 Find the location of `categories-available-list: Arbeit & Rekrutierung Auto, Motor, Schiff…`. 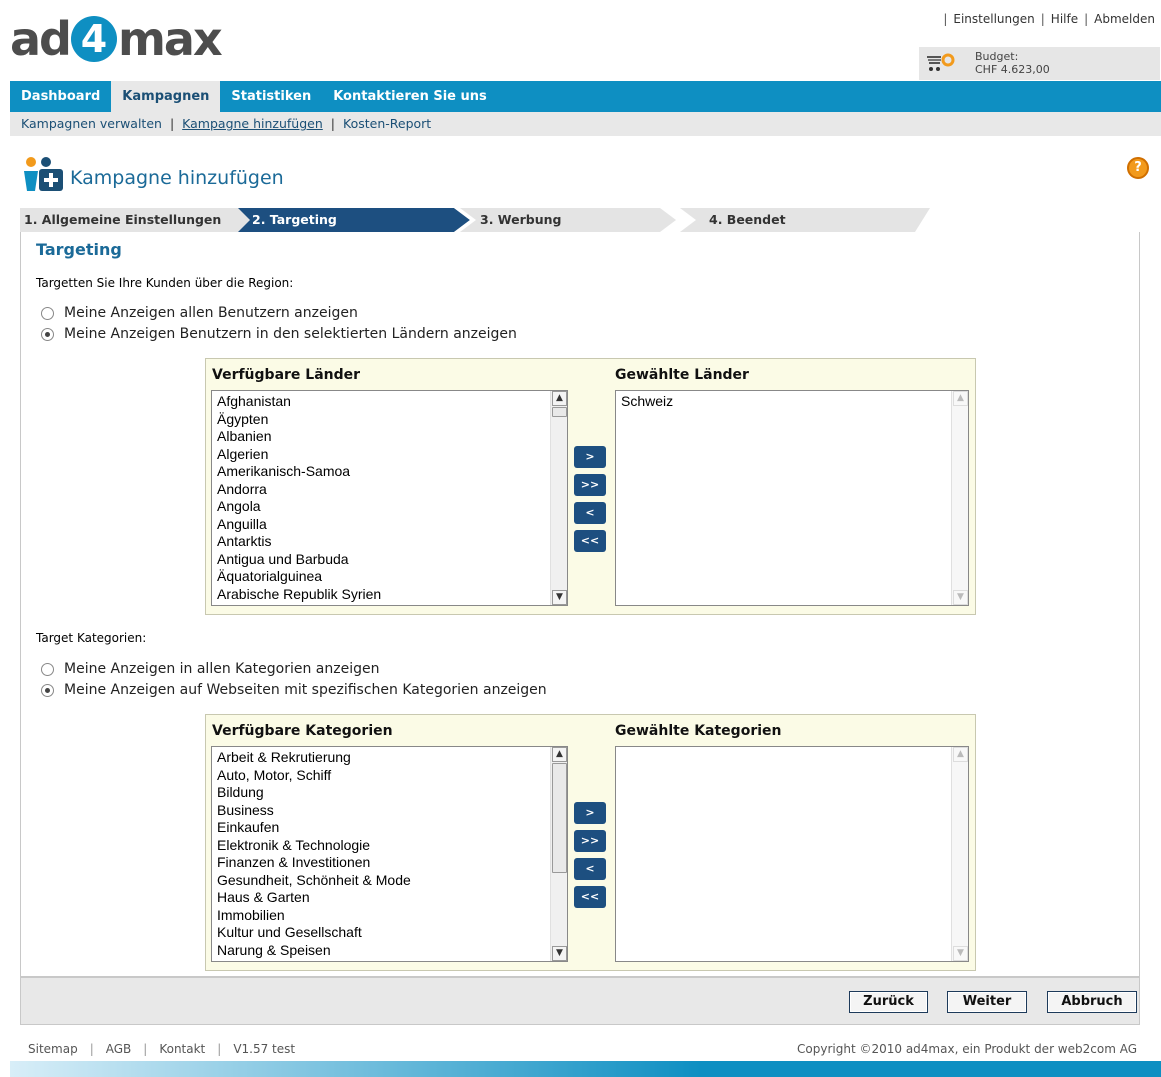

categories-available-list: Arbeit & Rekrutierung Auto, Motor, Schiff… is located at coordinates (389, 854).